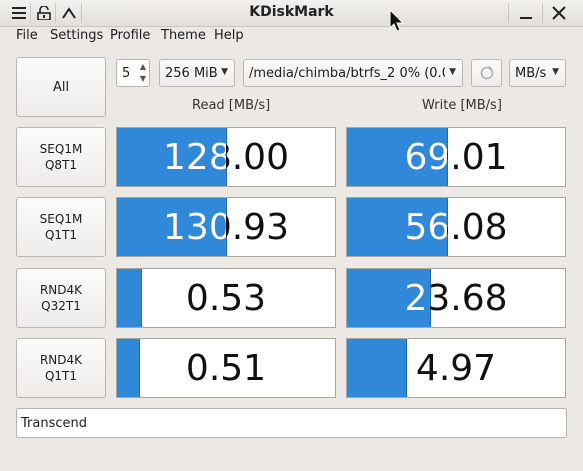 This screenshot has width=583, height=471. Describe the element at coordinates (462, 105) in the screenshot. I see `write-column-header: Write [MB/s]` at that location.